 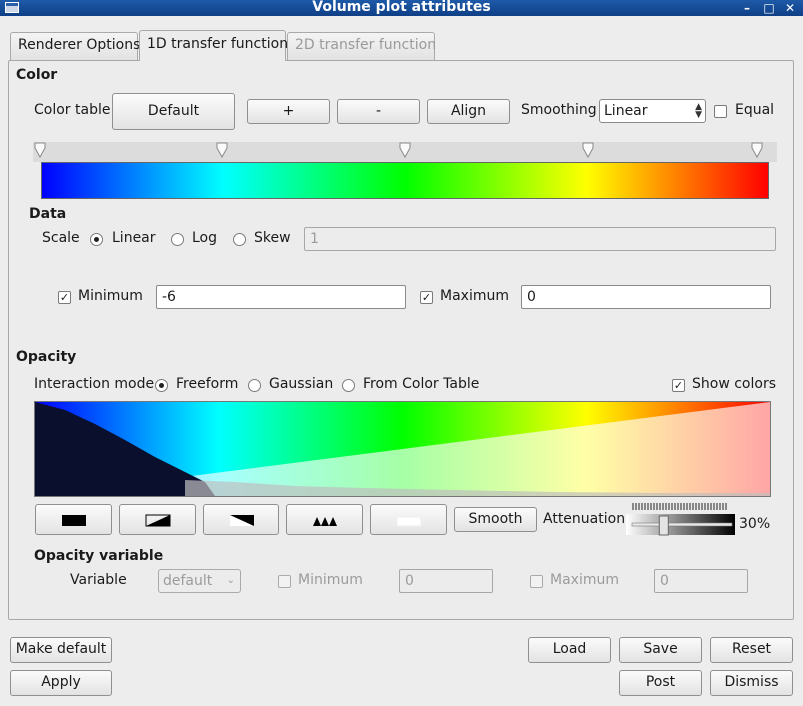 I want to click on chevron-down-icon: ⌄, so click(x=230, y=580).